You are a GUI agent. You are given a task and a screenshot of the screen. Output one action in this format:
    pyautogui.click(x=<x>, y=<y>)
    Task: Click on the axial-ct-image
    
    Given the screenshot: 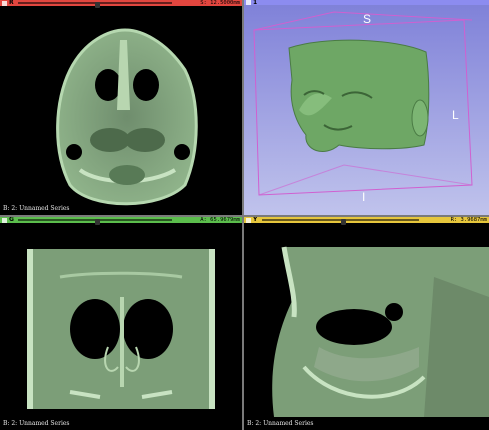 What is the action you would take?
    pyautogui.click(x=127, y=117)
    